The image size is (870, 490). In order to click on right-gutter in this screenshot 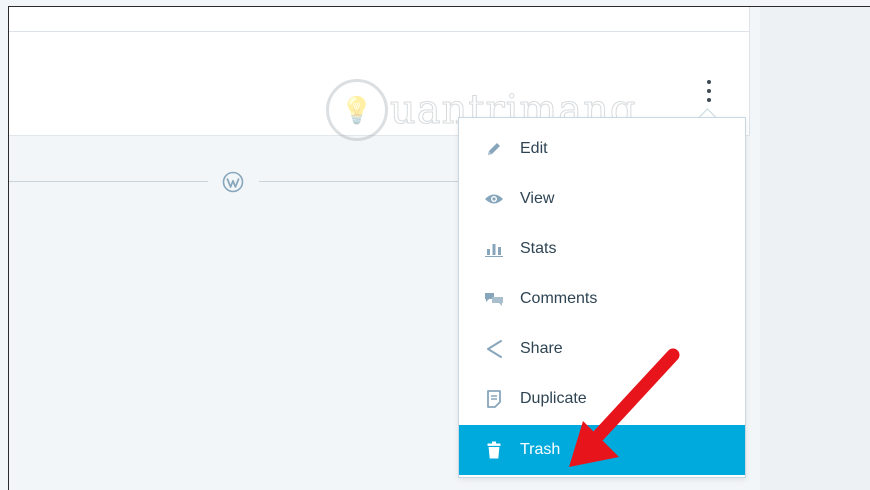, I will do `click(815, 248)`.